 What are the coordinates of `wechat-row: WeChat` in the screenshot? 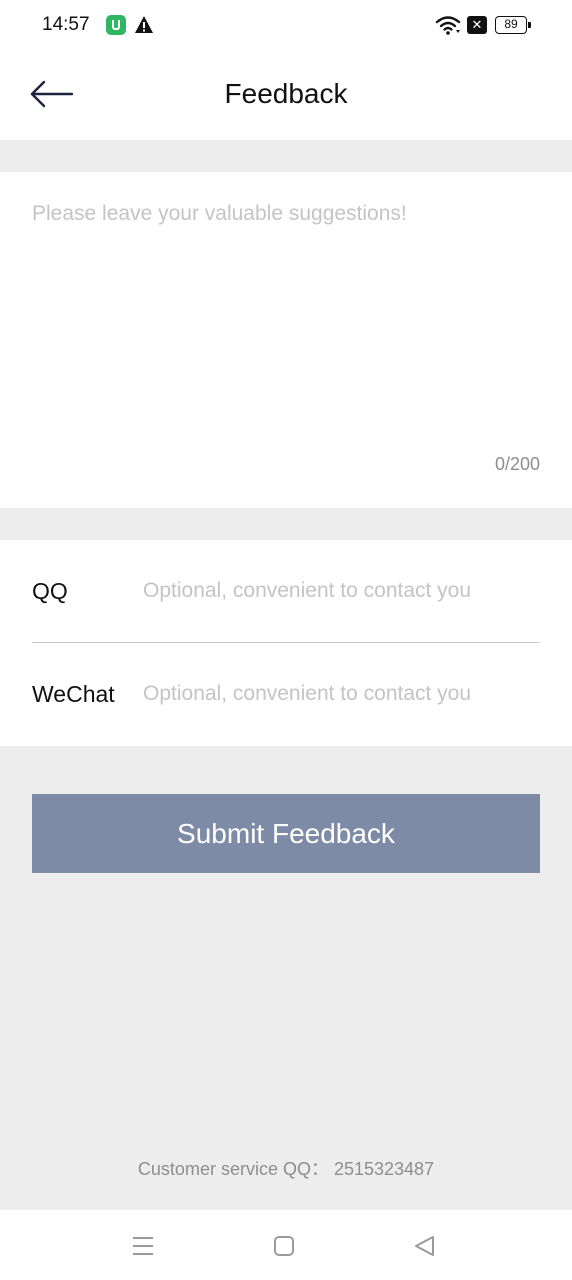 It's located at (286, 694).